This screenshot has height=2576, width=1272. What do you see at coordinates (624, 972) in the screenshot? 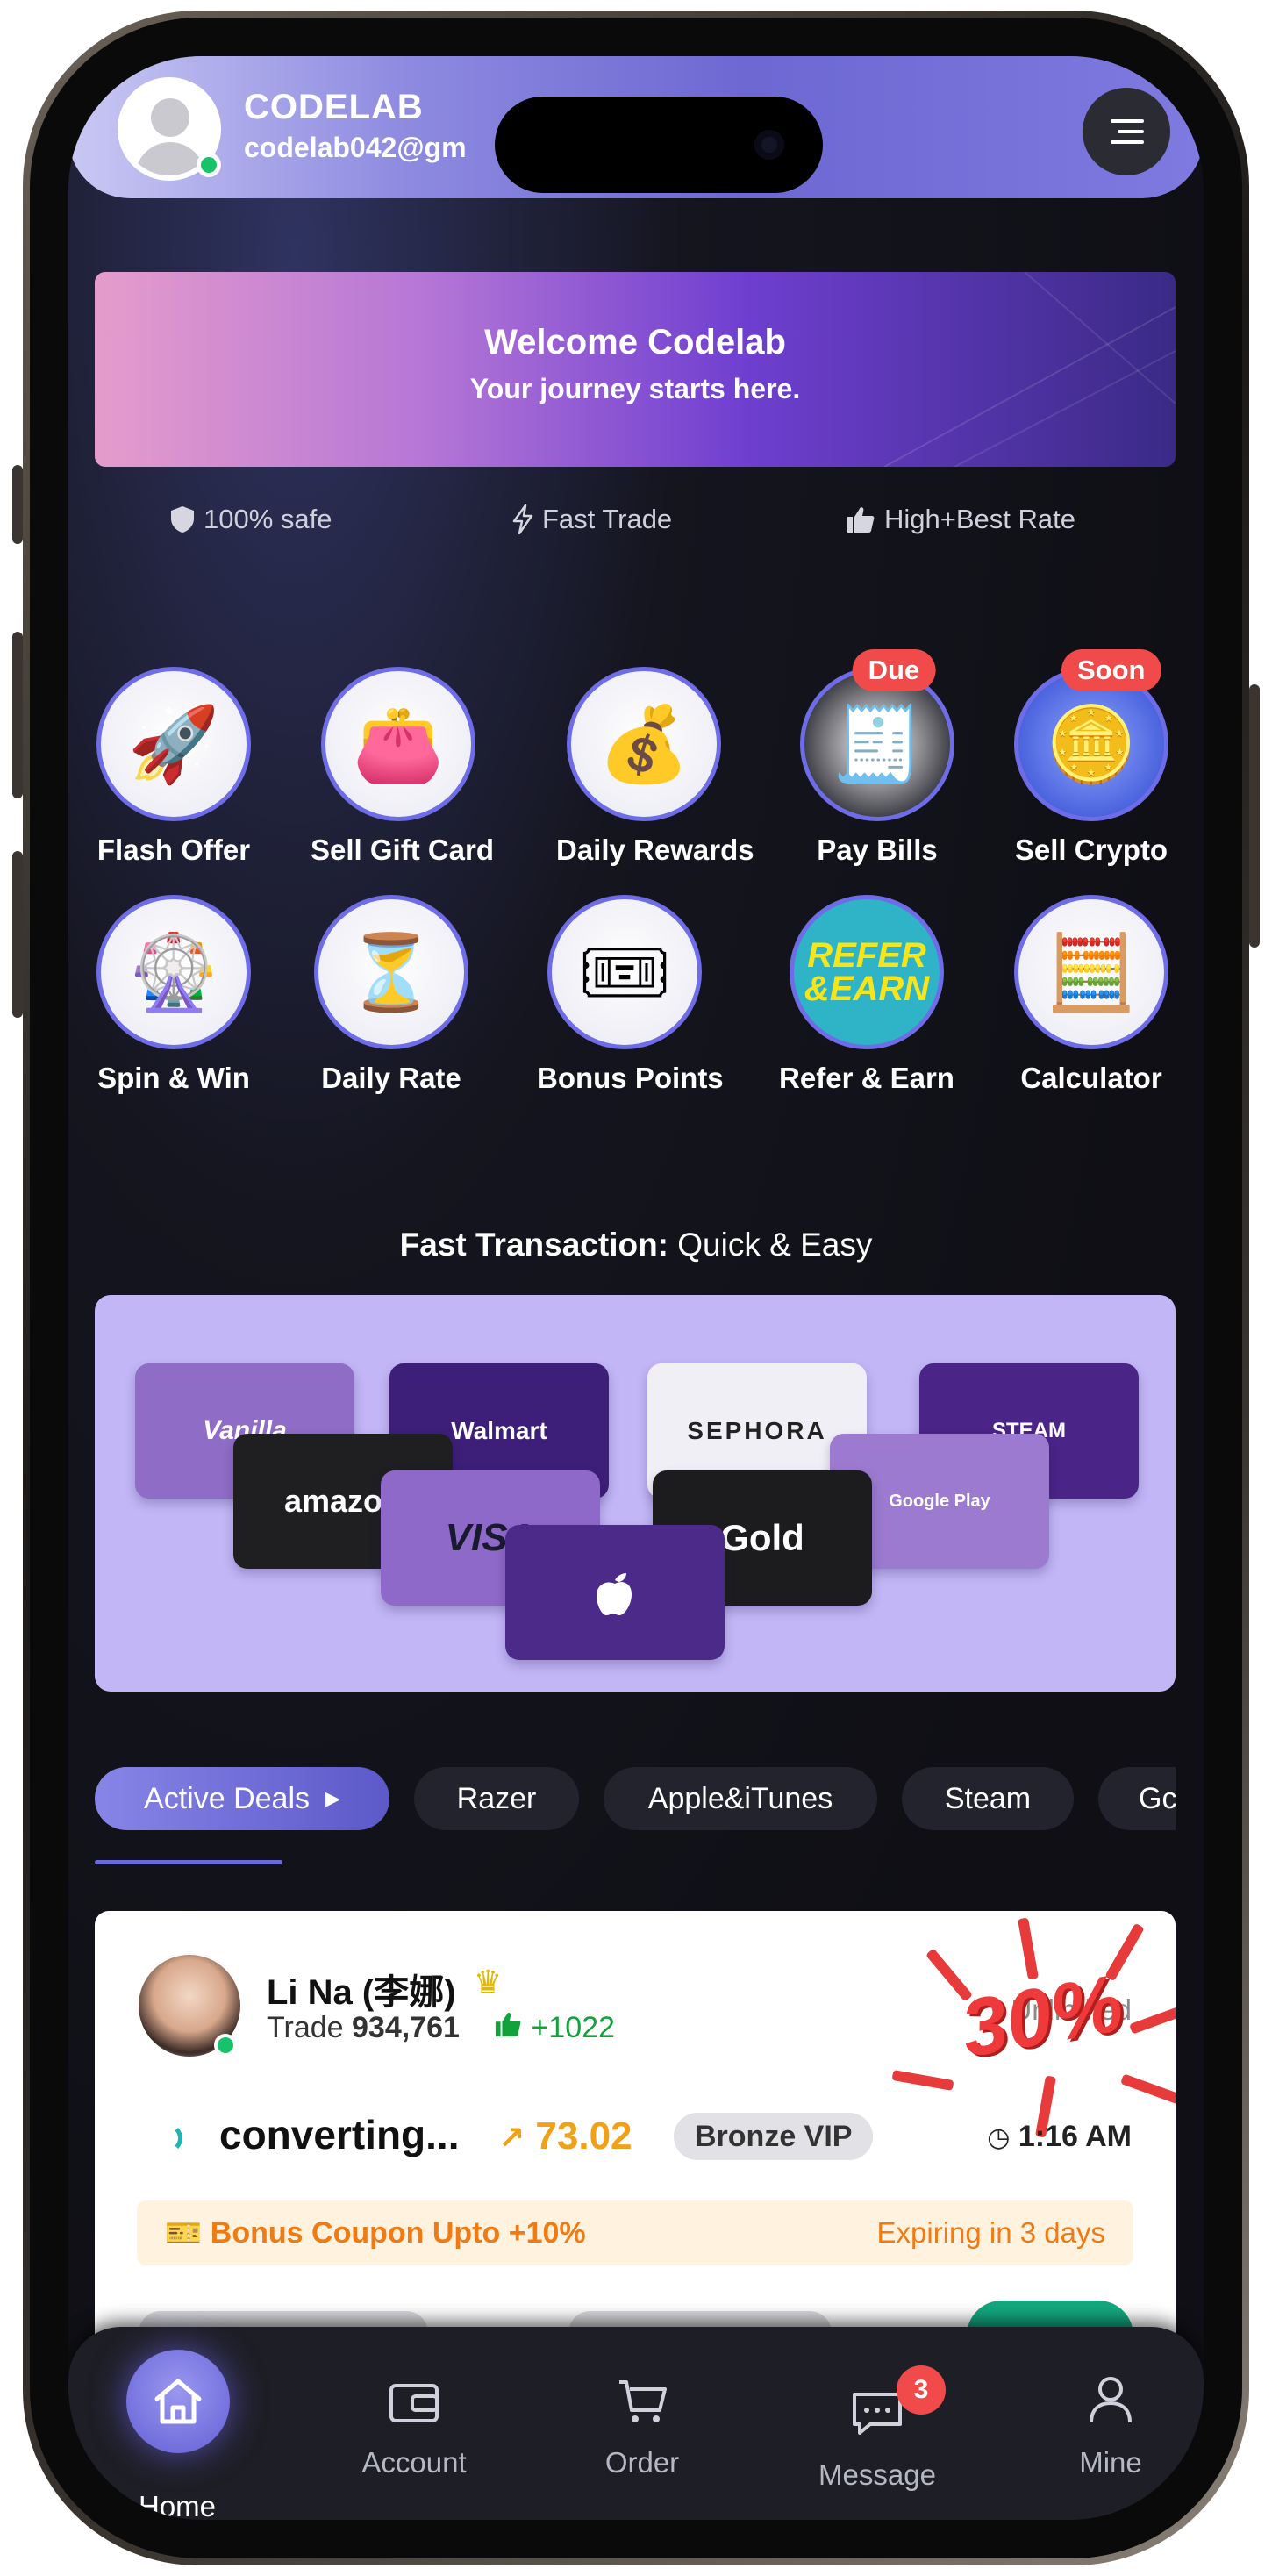
I see `coupons-icon: 🎟` at bounding box center [624, 972].